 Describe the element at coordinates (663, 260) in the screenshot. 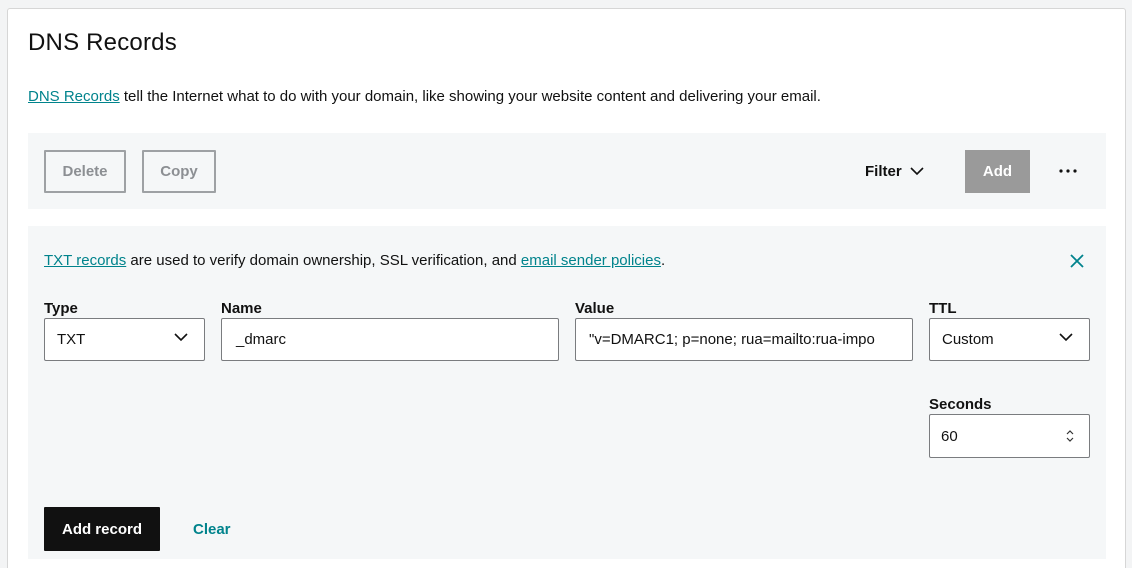

I see `banner-text-2: .` at that location.